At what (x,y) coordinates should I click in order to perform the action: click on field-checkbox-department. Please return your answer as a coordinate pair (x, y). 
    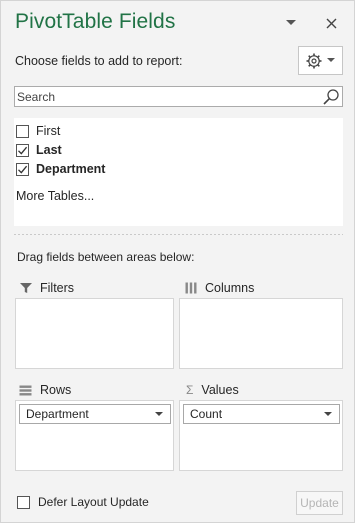
    Looking at the image, I should click on (22, 169).